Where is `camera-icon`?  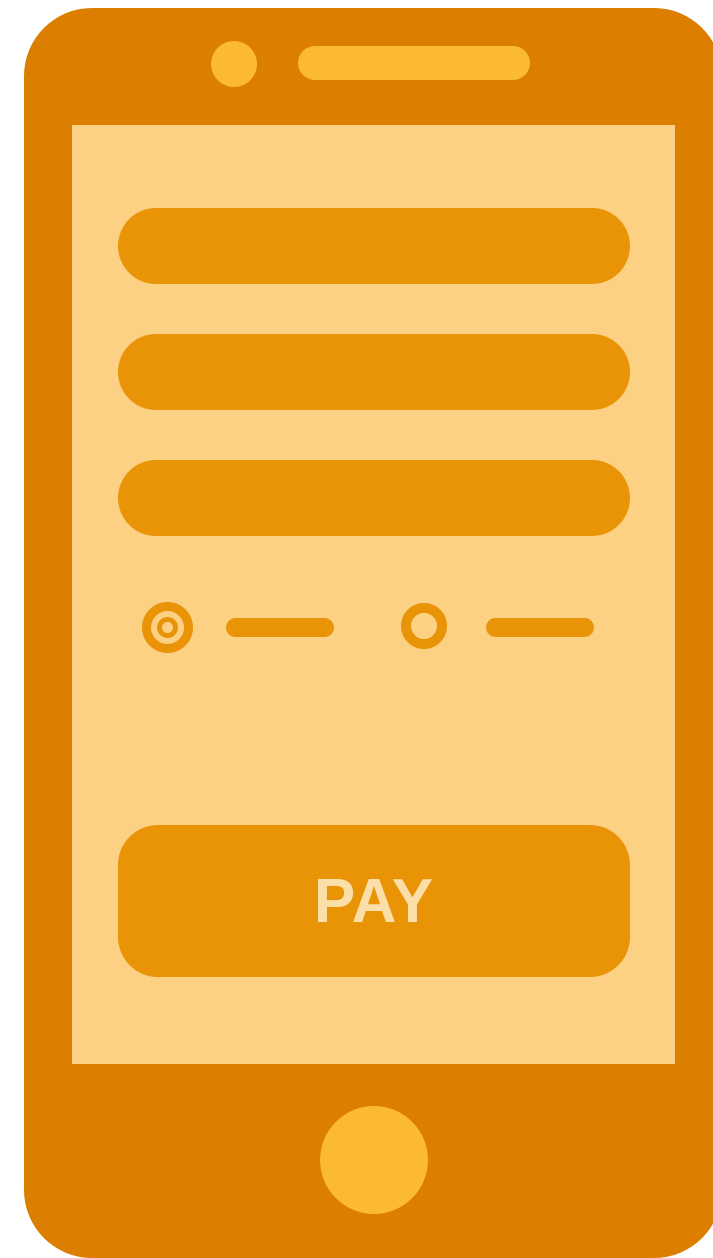
camera-icon is located at coordinates (234, 64).